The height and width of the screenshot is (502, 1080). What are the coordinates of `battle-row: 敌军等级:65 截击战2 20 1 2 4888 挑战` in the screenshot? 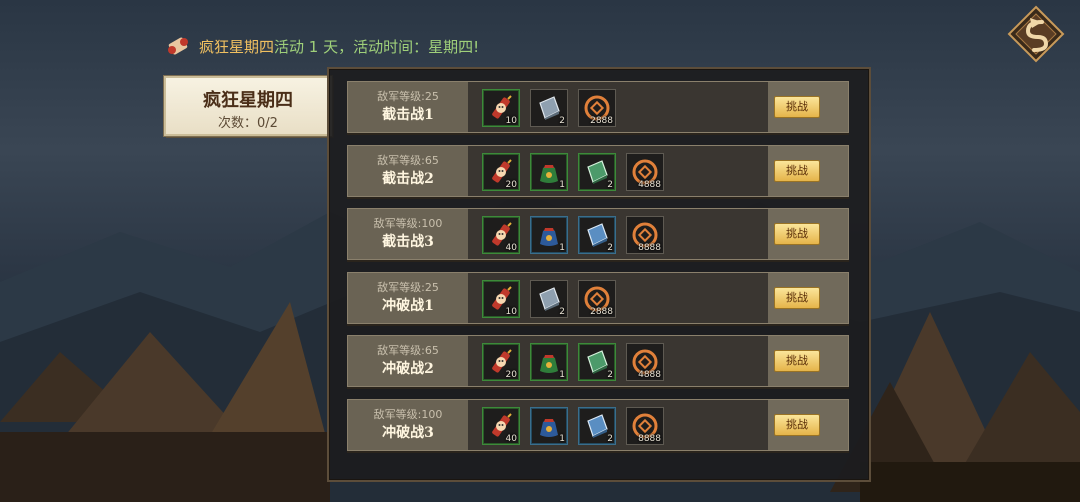 It's located at (598, 170).